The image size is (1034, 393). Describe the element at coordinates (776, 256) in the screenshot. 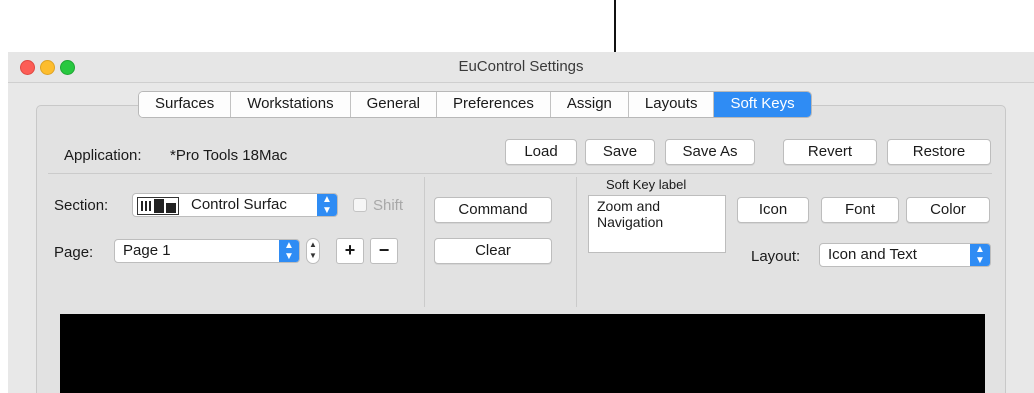

I see `layout-label: Layout:` at that location.